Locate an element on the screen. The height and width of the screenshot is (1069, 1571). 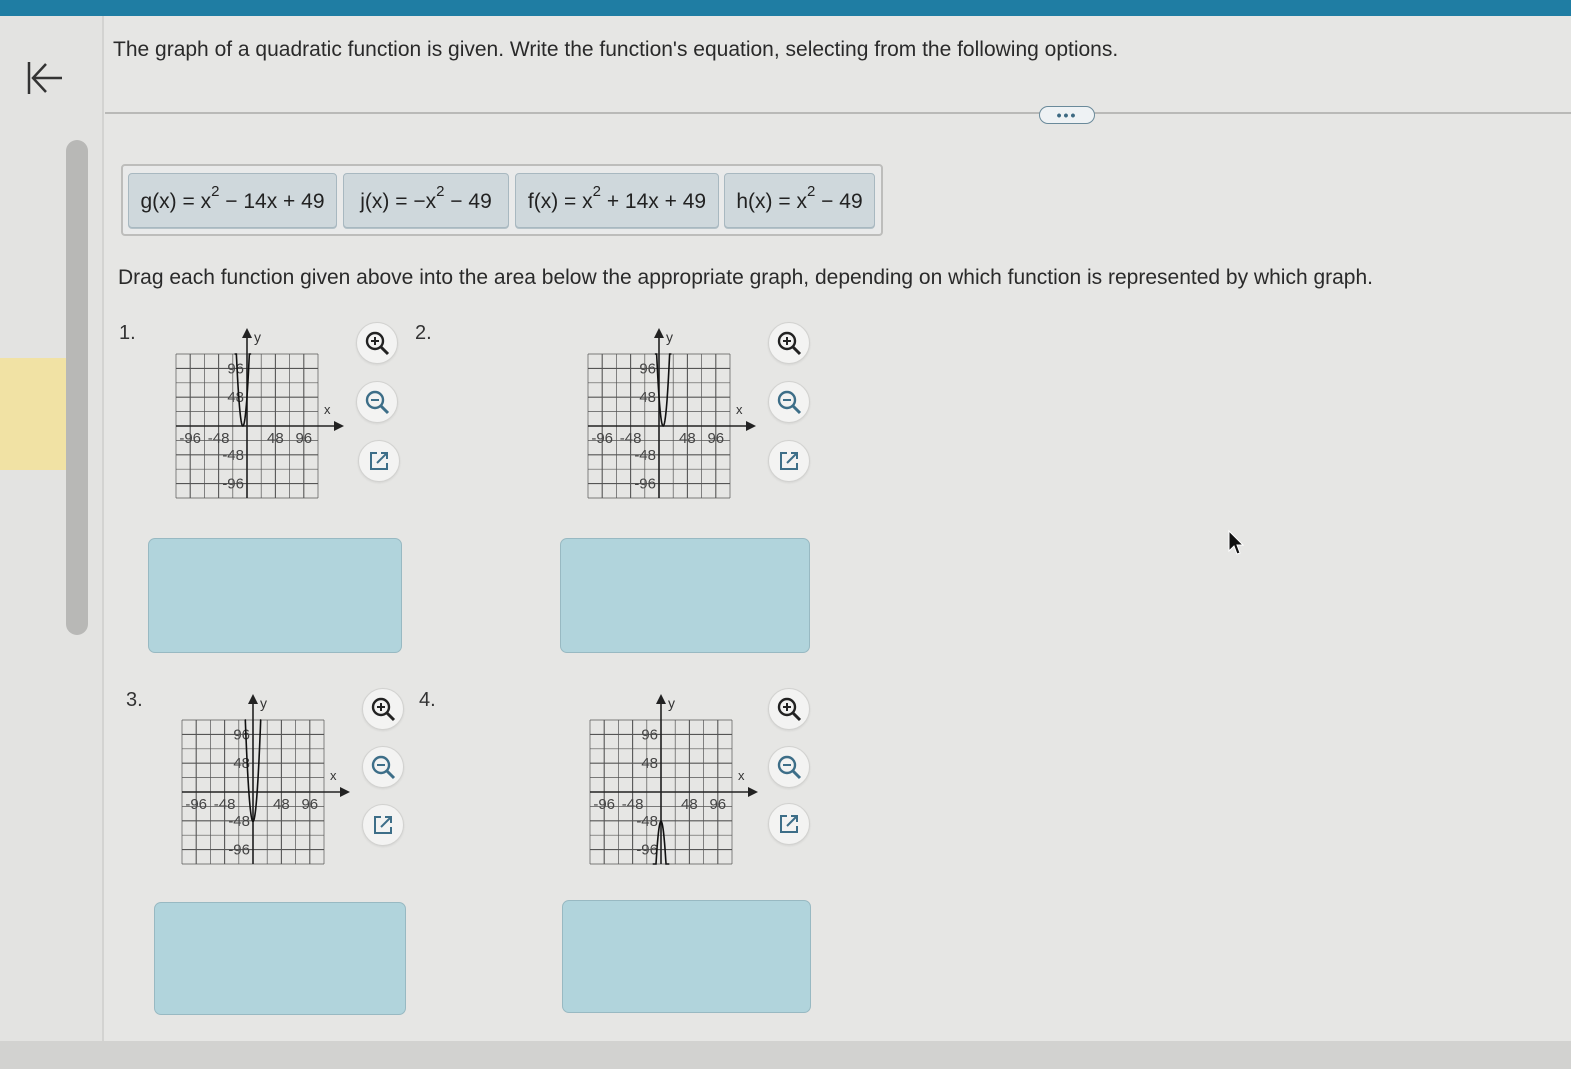
option-tile-h: h(x) = x2 − 49 is located at coordinates (799, 200).